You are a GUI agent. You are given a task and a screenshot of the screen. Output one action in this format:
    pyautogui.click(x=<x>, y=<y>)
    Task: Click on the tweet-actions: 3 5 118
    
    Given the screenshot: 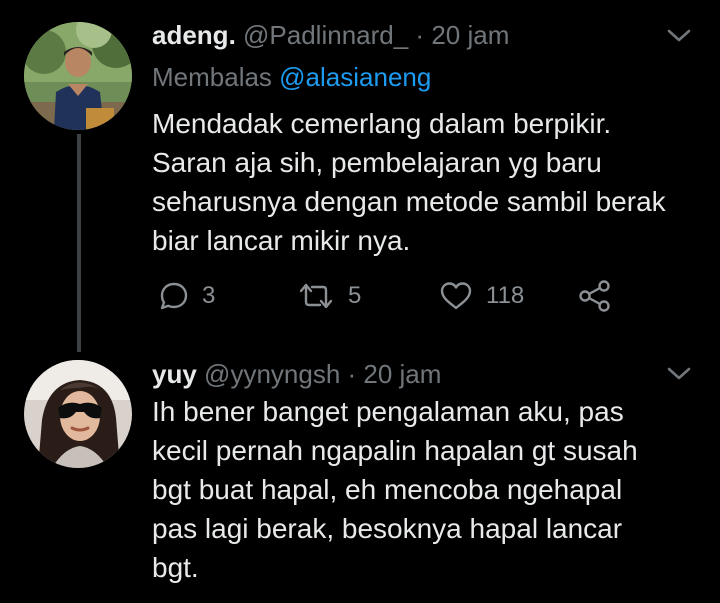 What is the action you would take?
    pyautogui.click(x=393, y=296)
    